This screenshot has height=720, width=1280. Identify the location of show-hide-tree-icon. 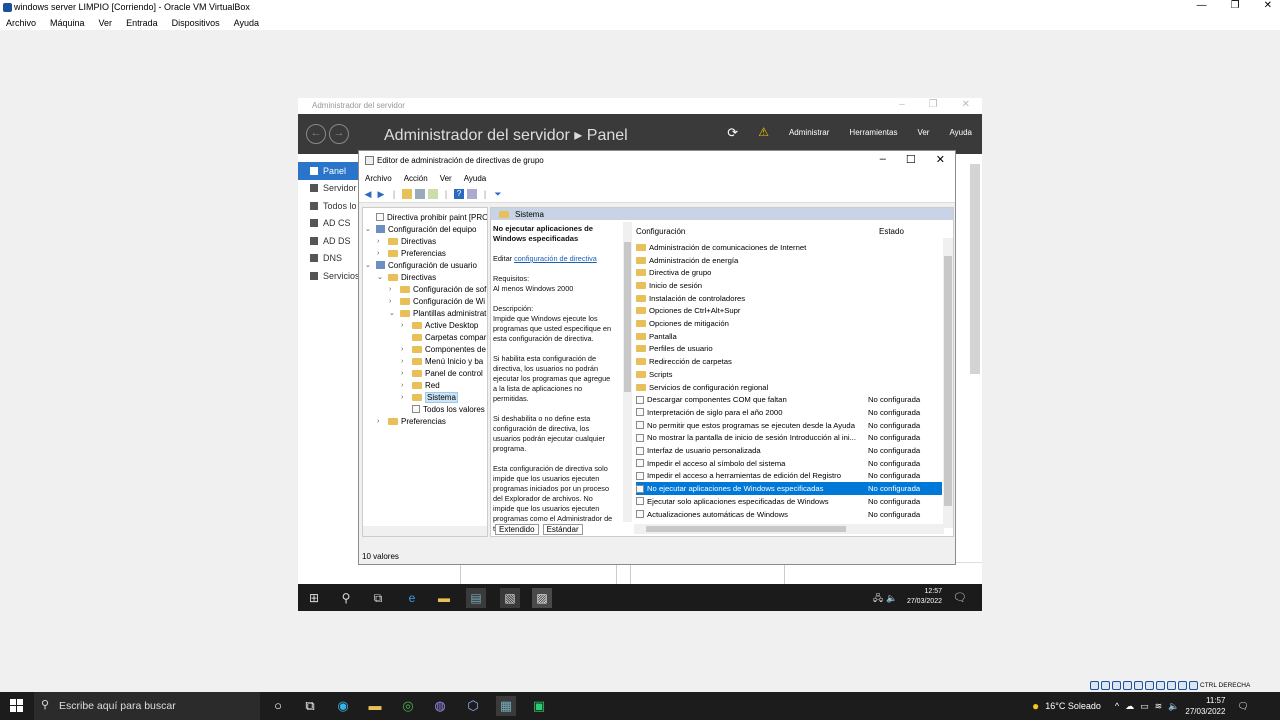
(420, 193).